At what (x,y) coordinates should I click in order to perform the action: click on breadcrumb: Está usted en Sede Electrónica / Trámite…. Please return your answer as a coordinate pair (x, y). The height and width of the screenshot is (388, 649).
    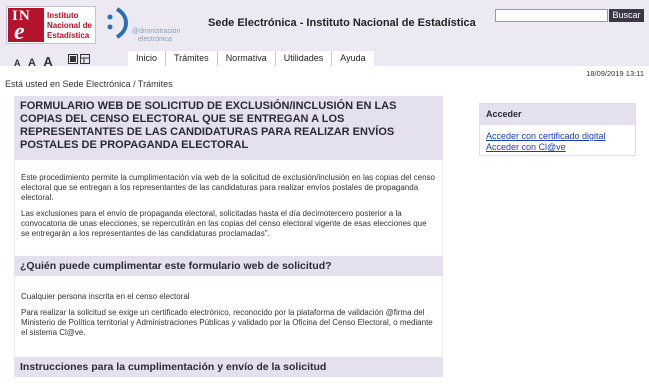
    Looking at the image, I should click on (89, 84).